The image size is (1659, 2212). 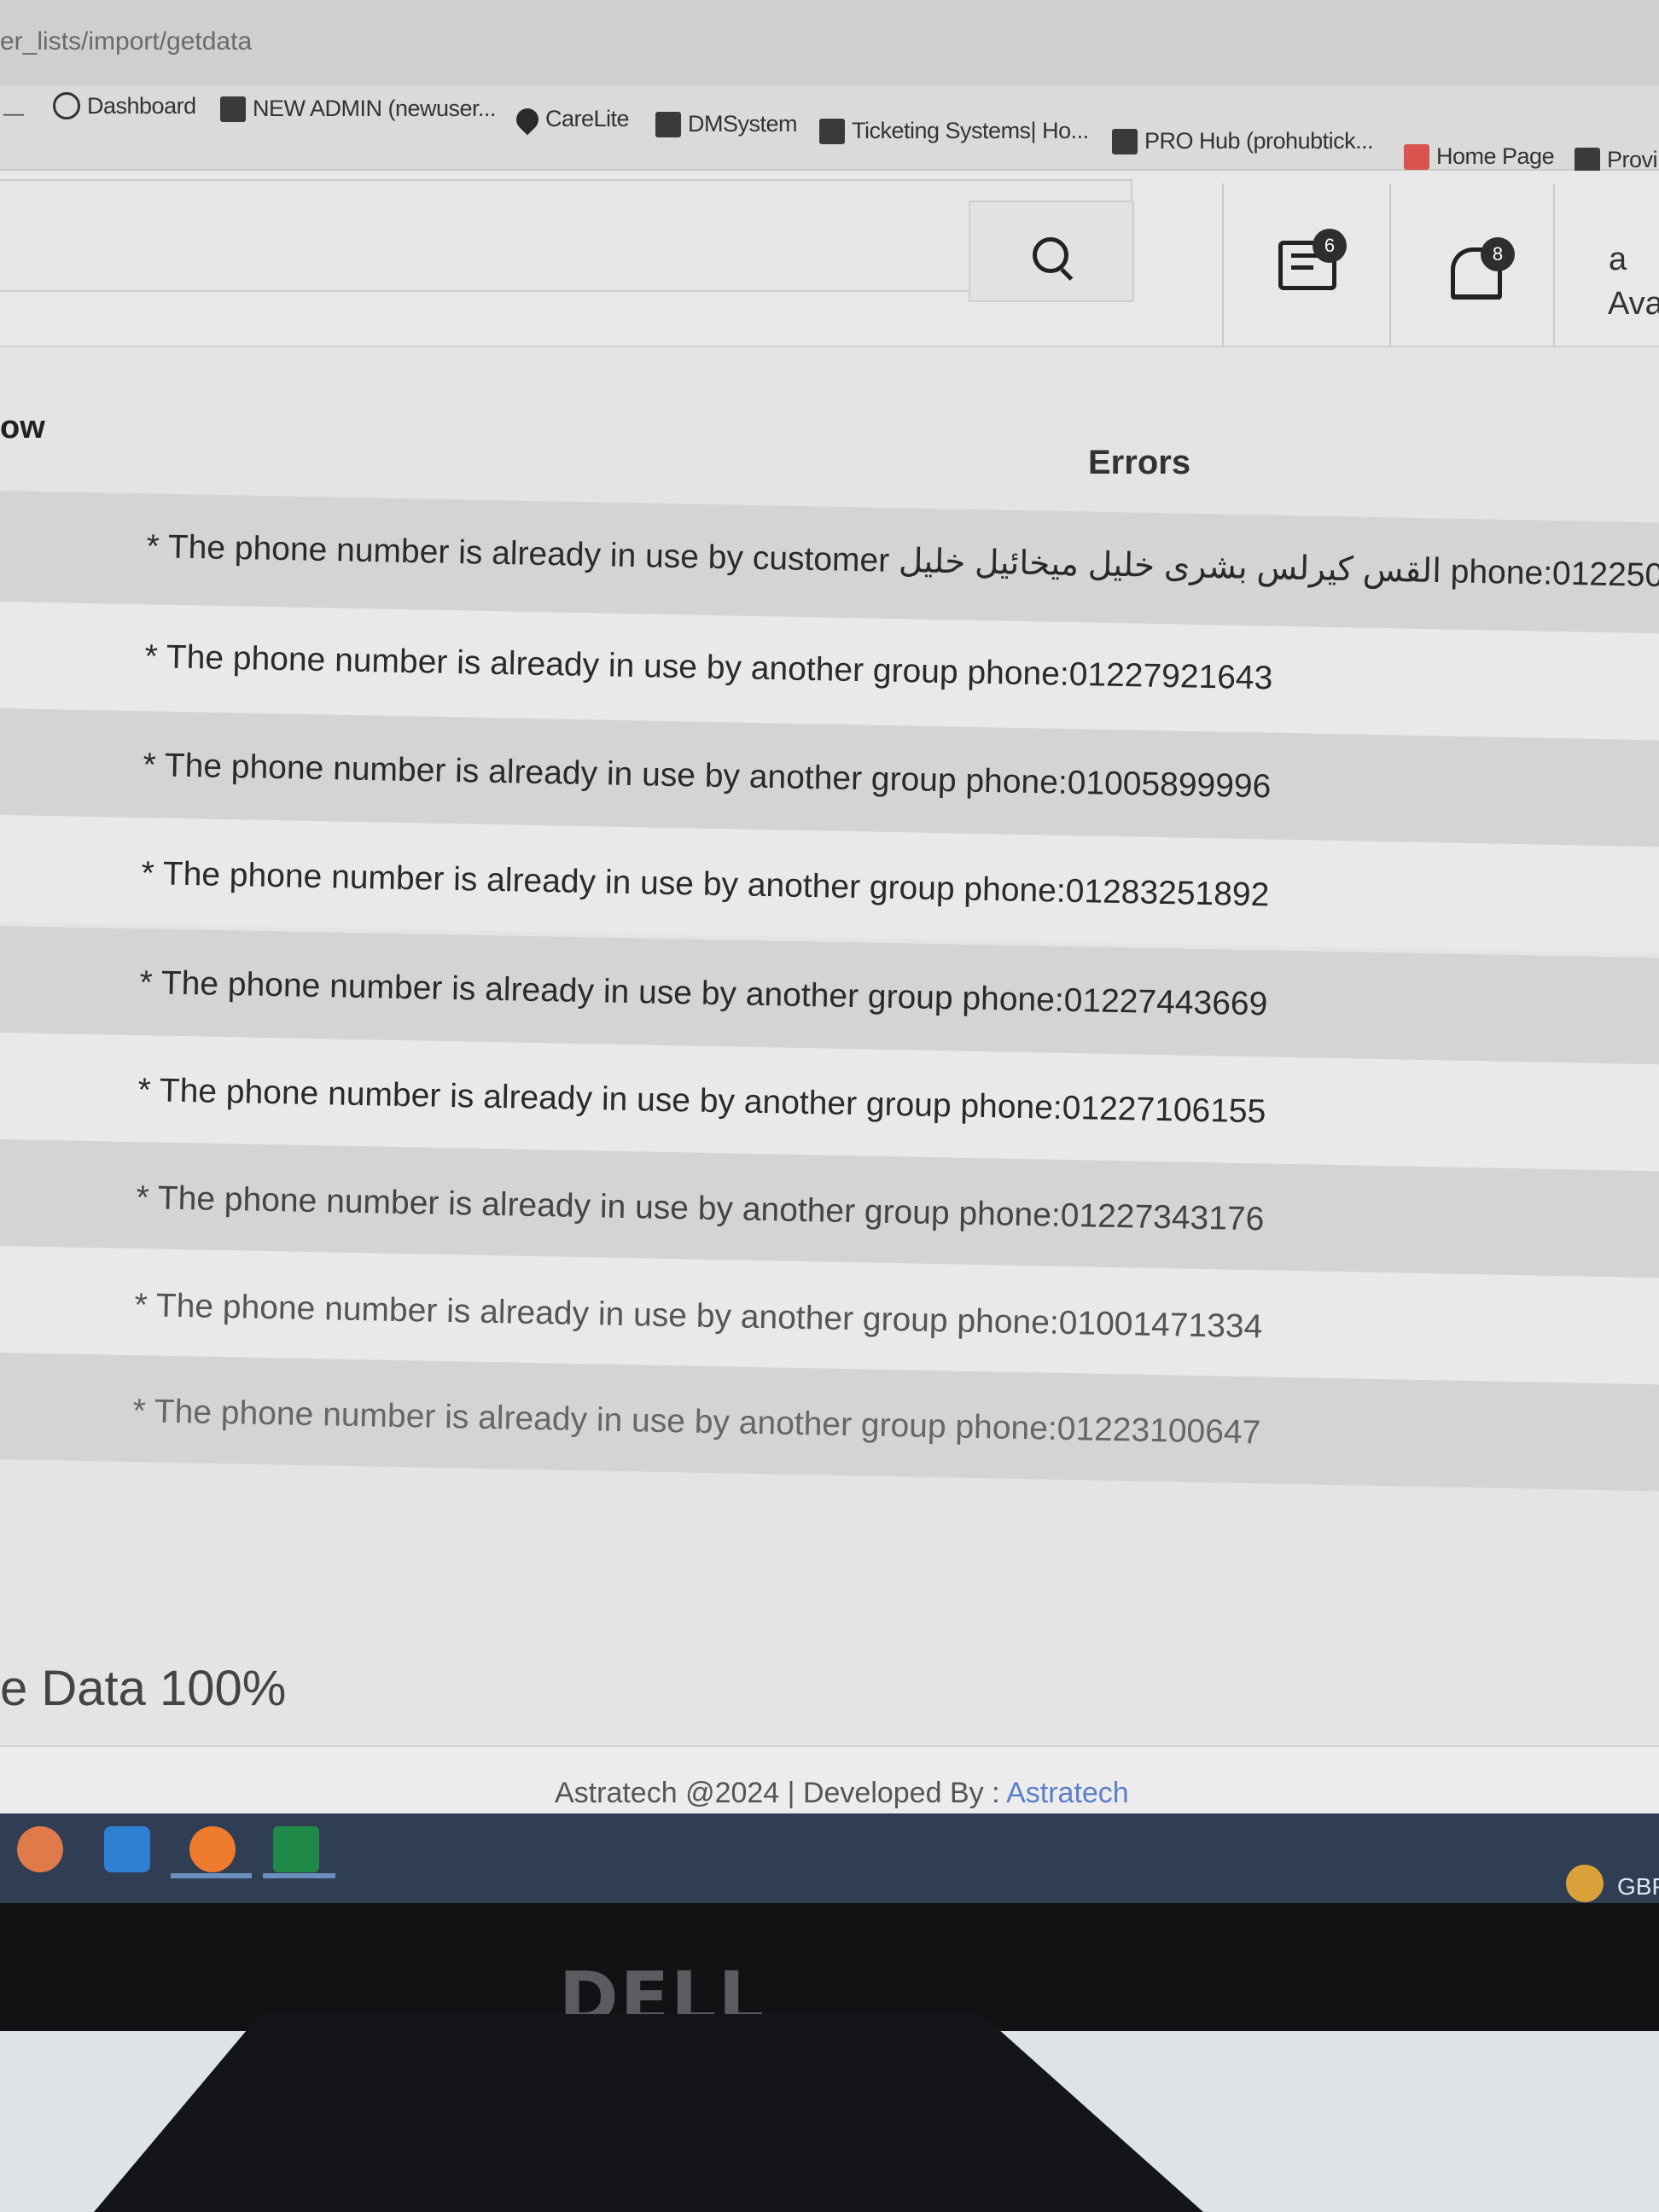 I want to click on bookmarks-overflow-icon: —, so click(x=13, y=114).